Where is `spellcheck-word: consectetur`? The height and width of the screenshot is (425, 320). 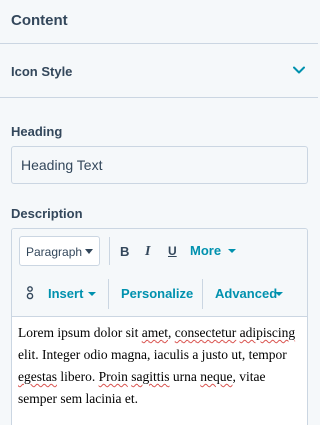 spellcheck-word: consectetur is located at coordinates (205, 332).